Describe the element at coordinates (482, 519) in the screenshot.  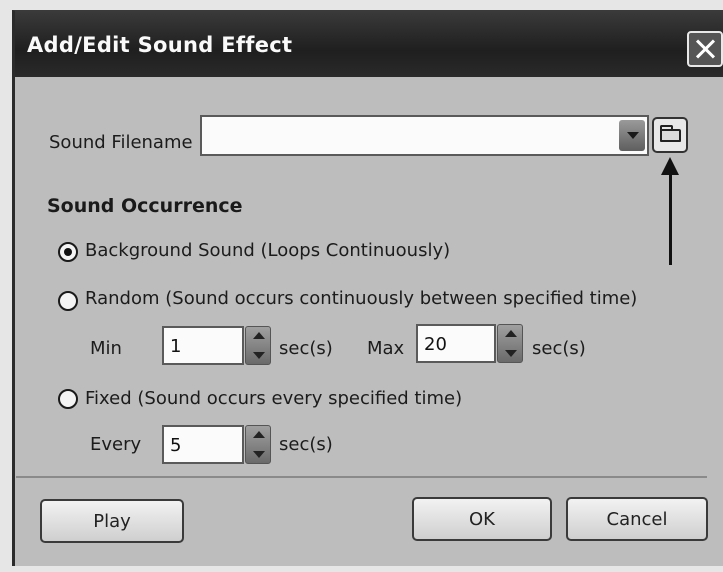
I see `ok-button: OK` at that location.